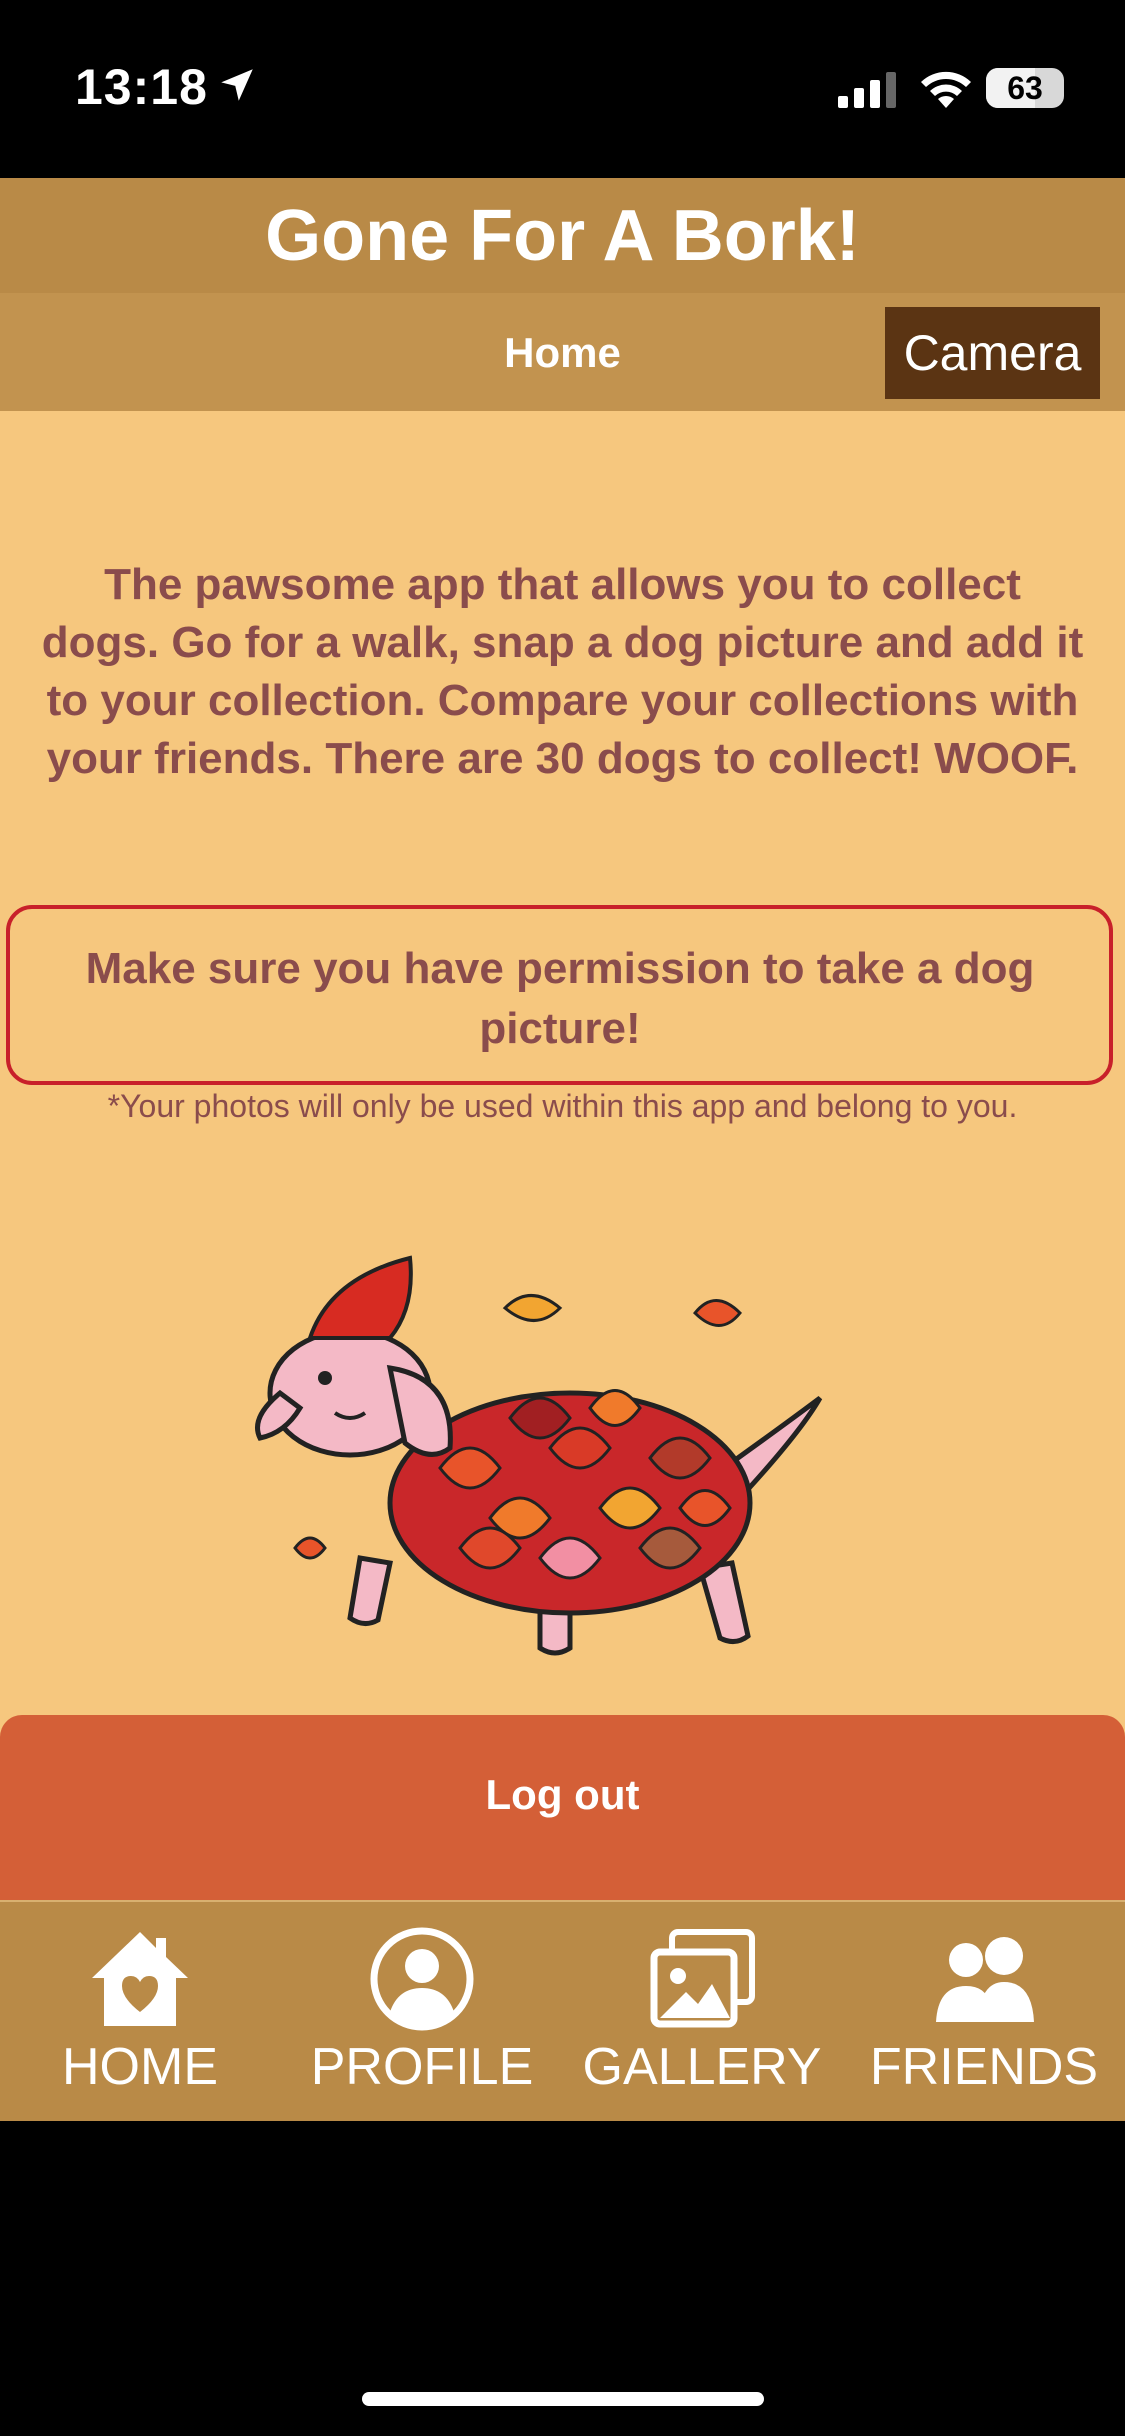  Describe the element at coordinates (237, 85) in the screenshot. I see `location-arrow-icon` at that location.